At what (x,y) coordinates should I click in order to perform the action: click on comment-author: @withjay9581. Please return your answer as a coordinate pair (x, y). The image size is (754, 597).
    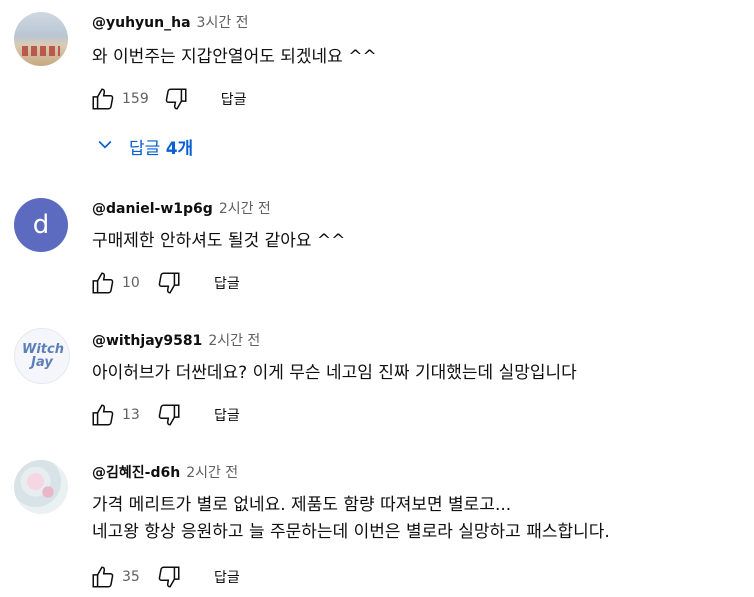
    Looking at the image, I should click on (147, 341).